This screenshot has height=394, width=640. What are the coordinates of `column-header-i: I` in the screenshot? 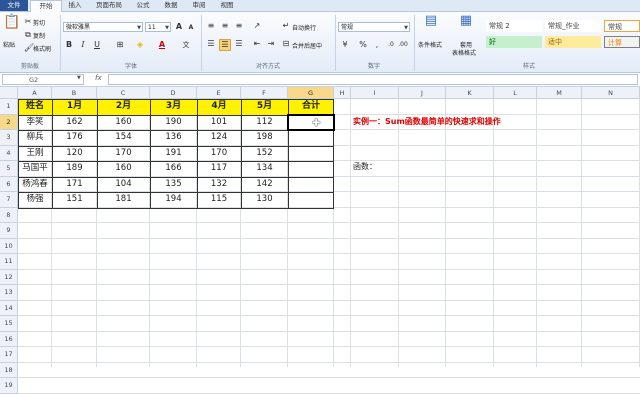 It's located at (375, 93).